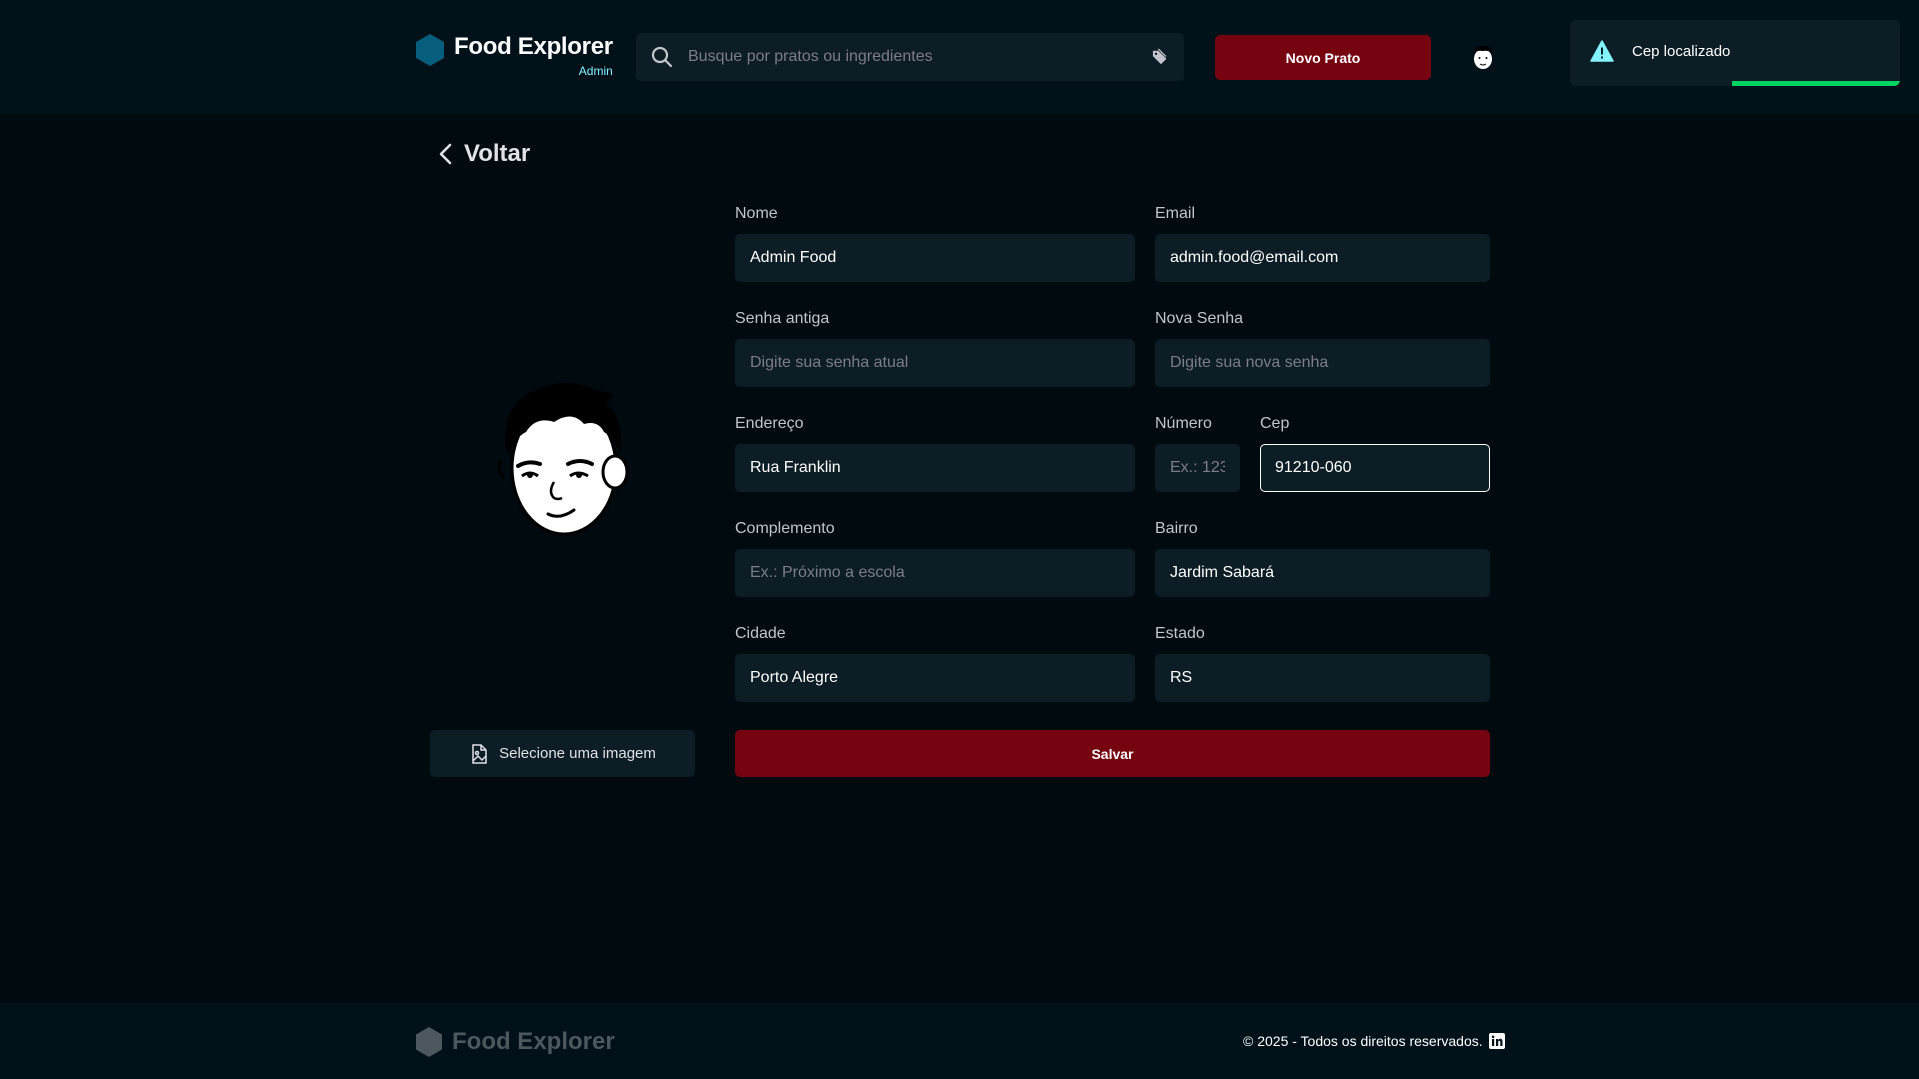  I want to click on city-label: Cidade, so click(760, 633).